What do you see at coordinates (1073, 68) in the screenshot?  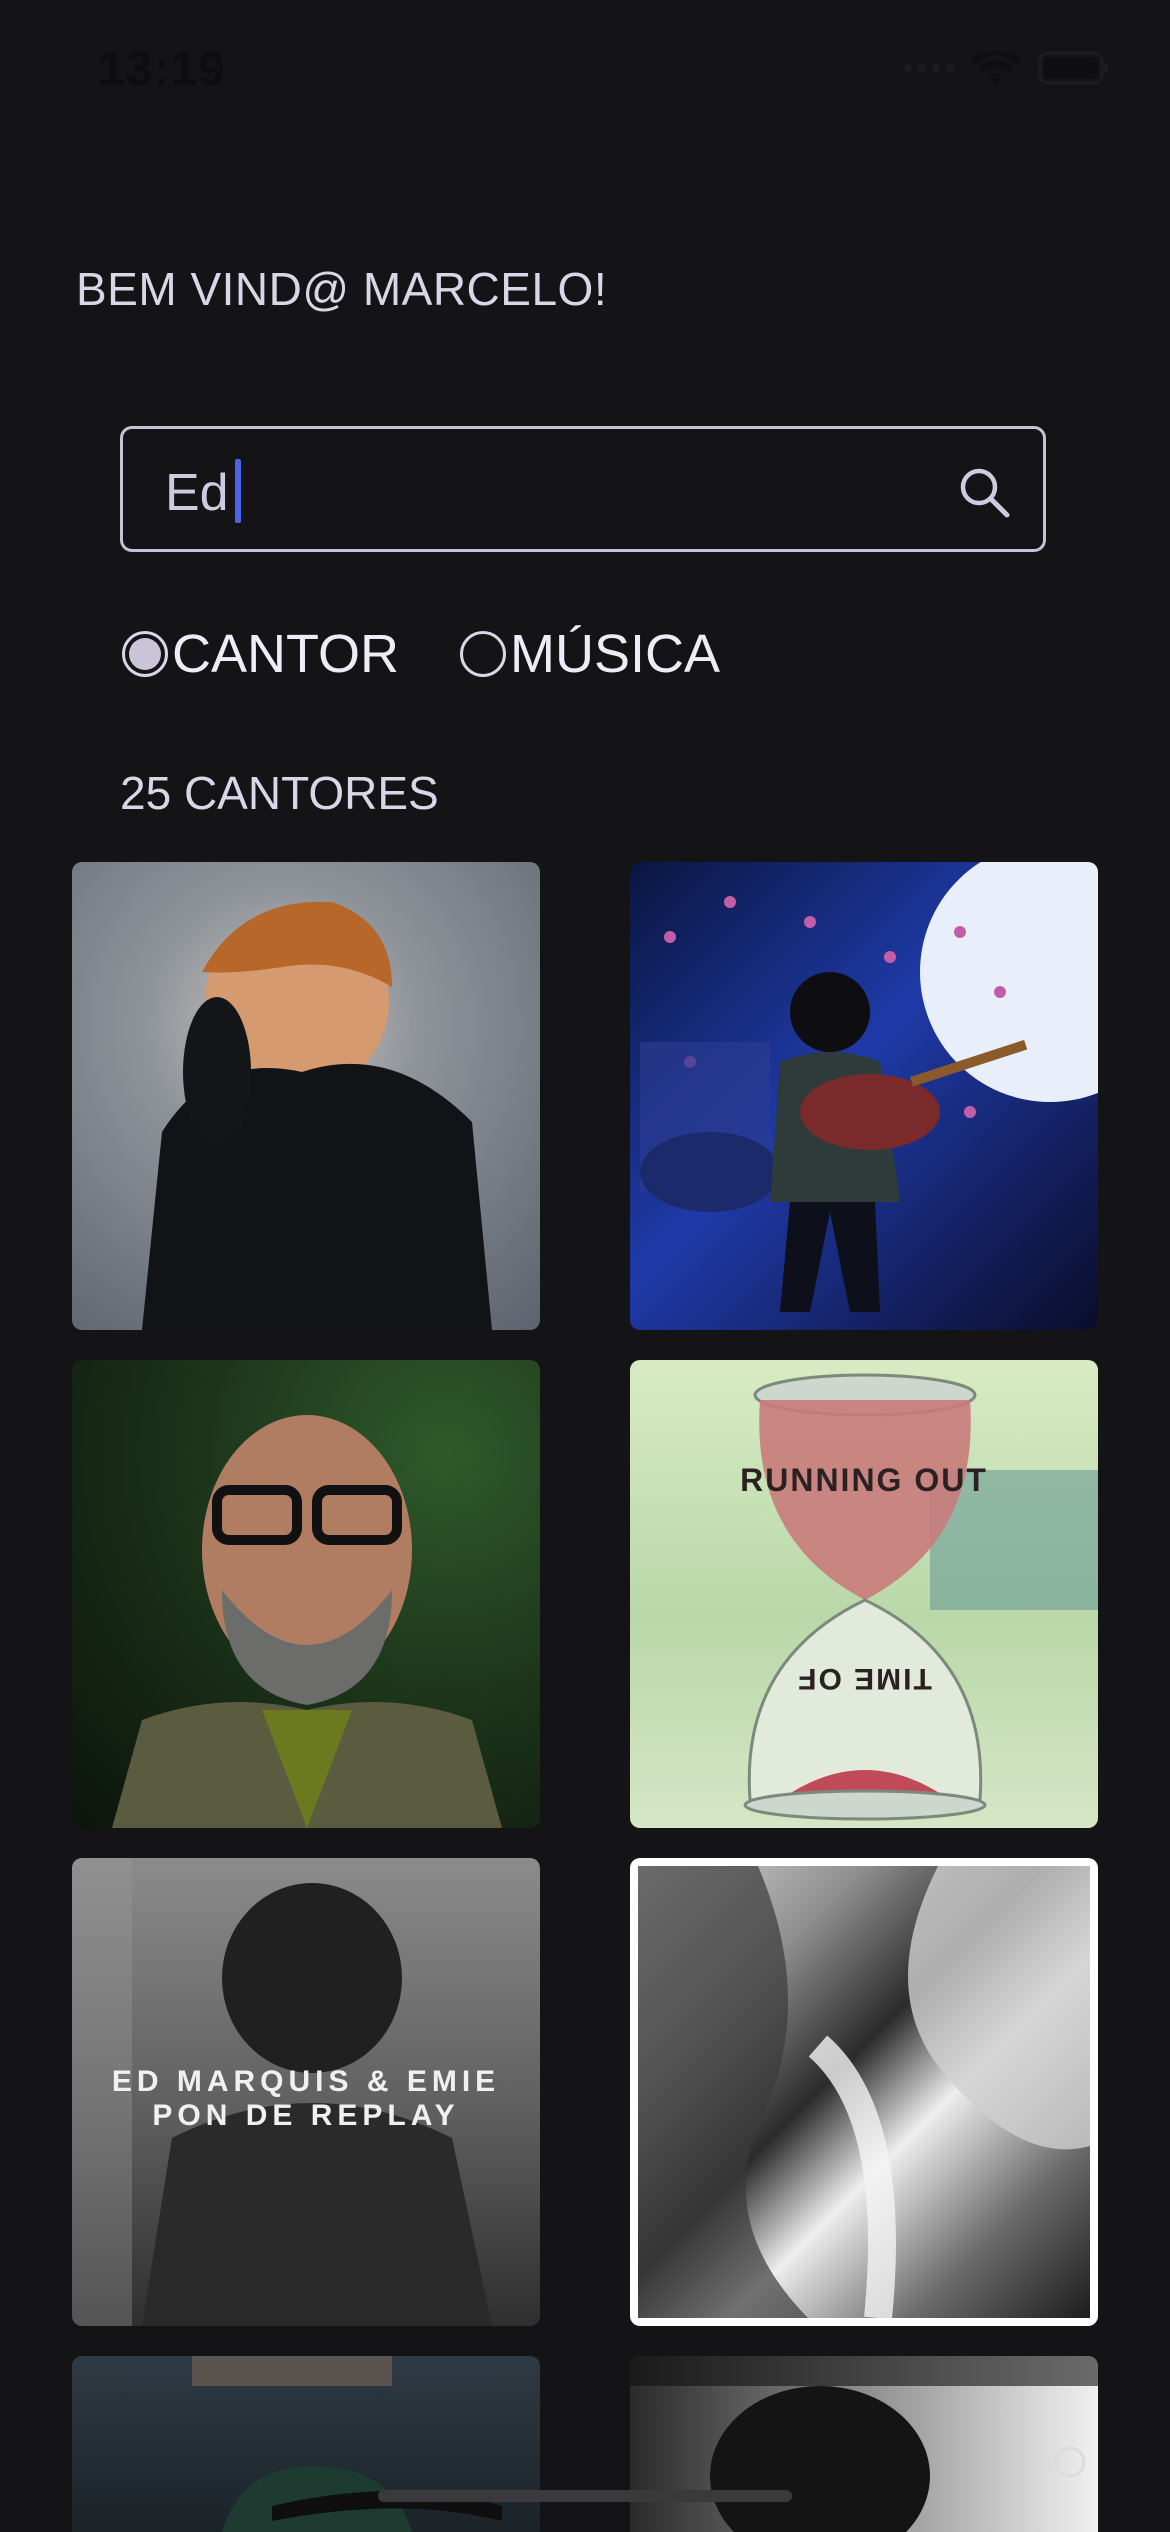 I see `battery-icon` at bounding box center [1073, 68].